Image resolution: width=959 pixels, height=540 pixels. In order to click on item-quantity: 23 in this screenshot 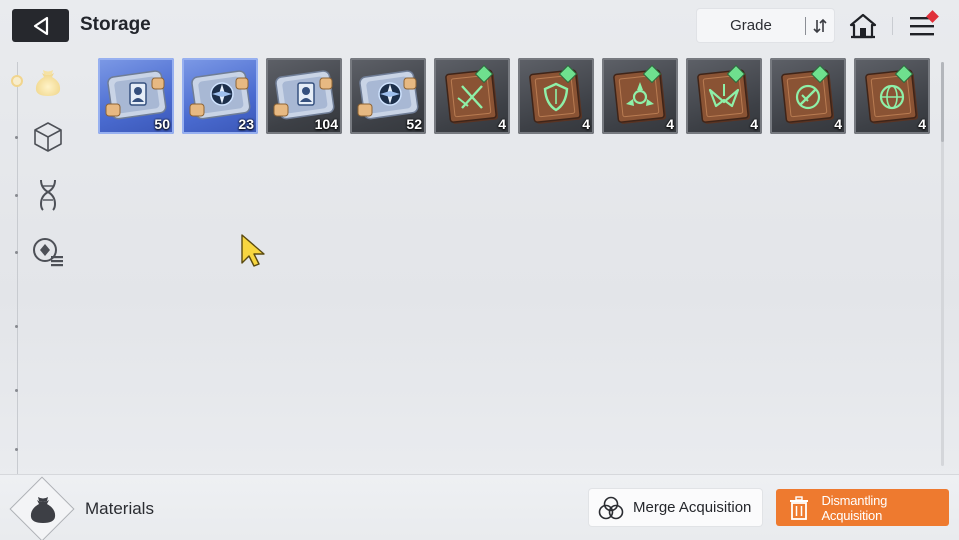, I will do `click(246, 124)`.